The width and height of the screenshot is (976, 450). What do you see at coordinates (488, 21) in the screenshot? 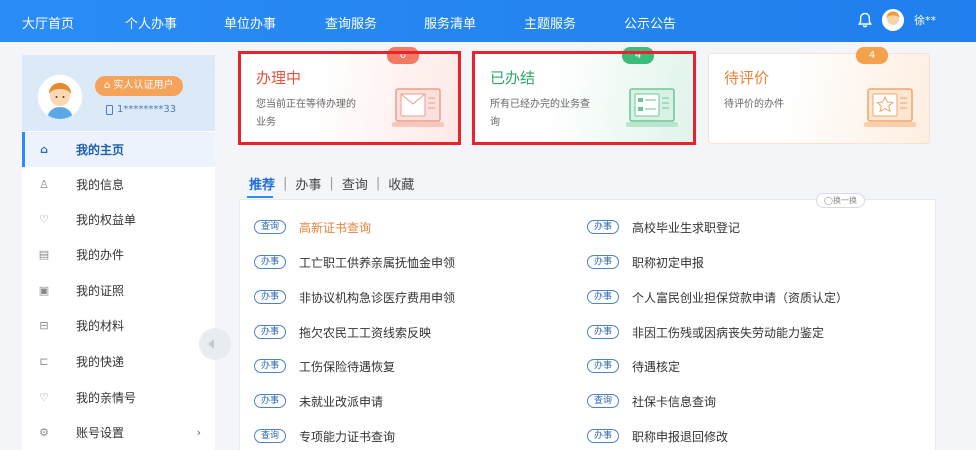
I see `top-nav: 大厅首页 个人办事 单位办事 查询服务 服务清单 主题服务 公示公告 徐**` at bounding box center [488, 21].